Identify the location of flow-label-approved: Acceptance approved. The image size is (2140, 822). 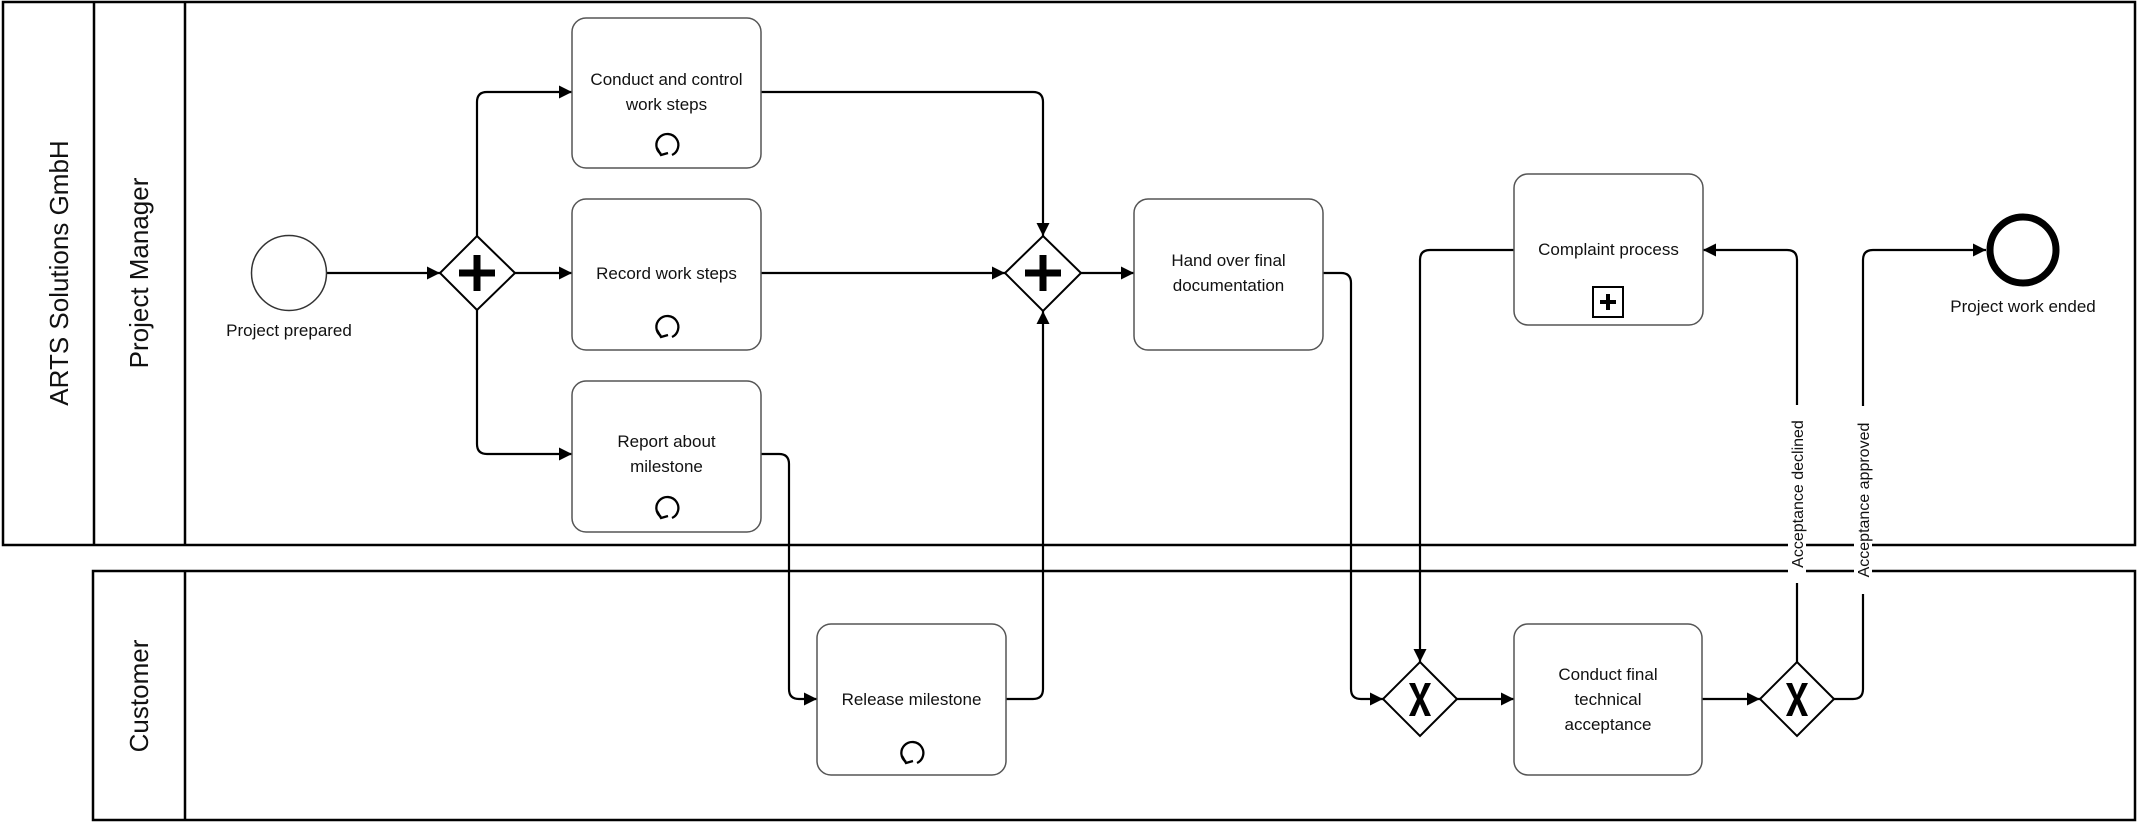
(1863, 500).